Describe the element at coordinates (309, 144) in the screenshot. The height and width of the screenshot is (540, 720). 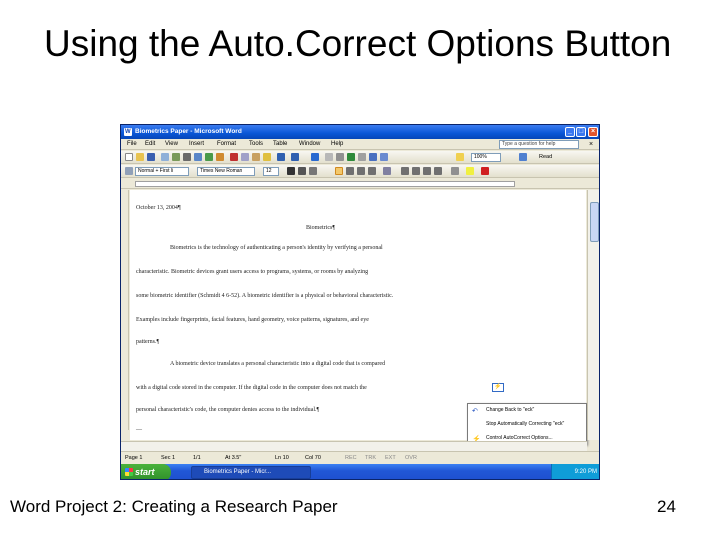
I see `menu-window: Window` at that location.